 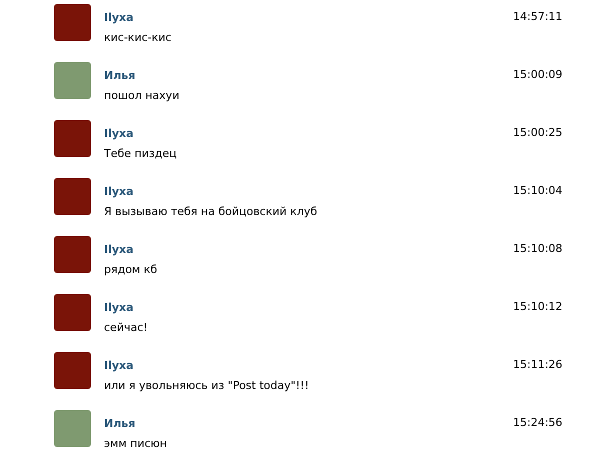 What do you see at coordinates (537, 307) in the screenshot?
I see `message-time: 15:10:12` at bounding box center [537, 307].